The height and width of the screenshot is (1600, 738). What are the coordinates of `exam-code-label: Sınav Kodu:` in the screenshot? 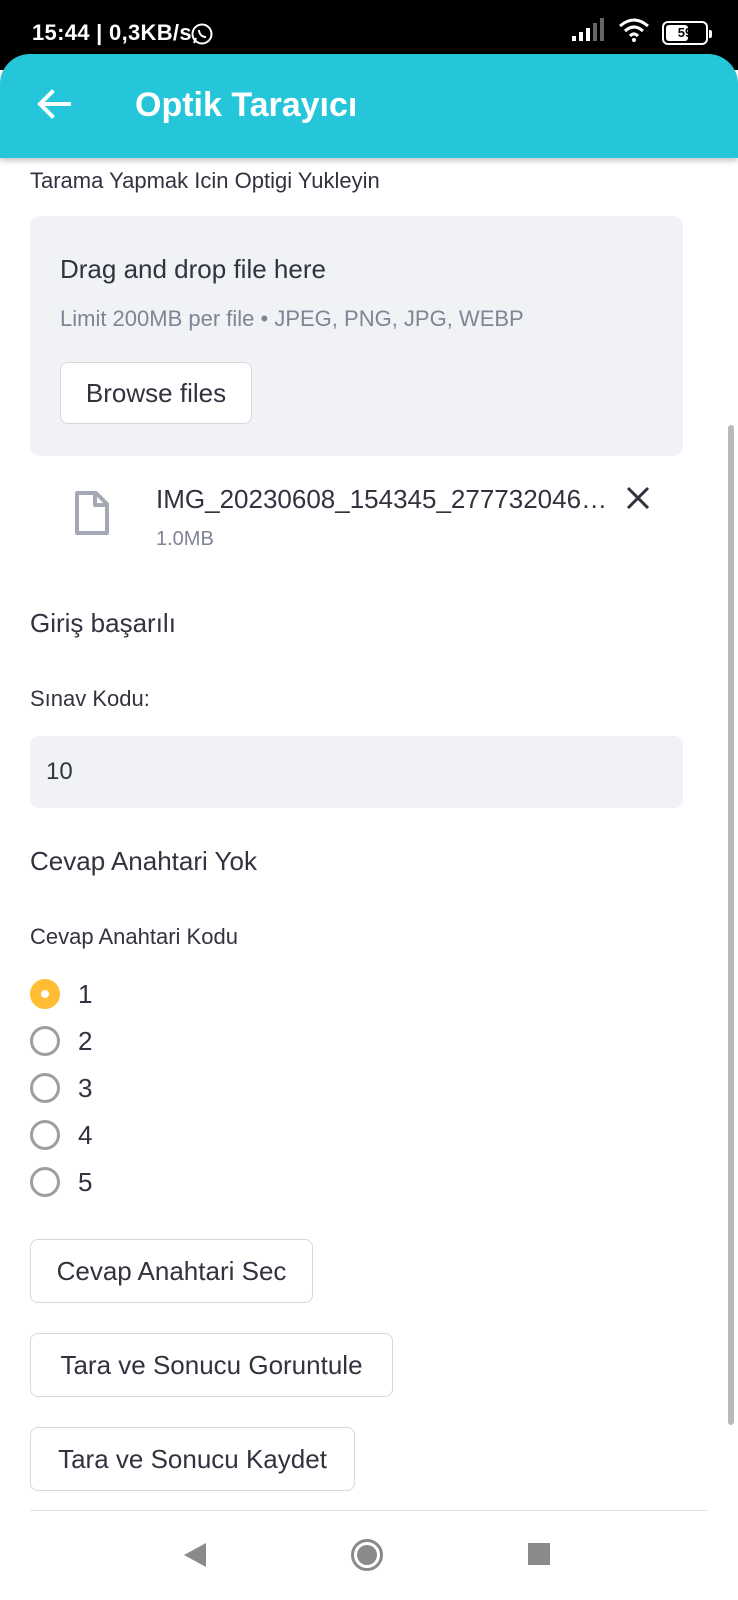 It's located at (90, 698).